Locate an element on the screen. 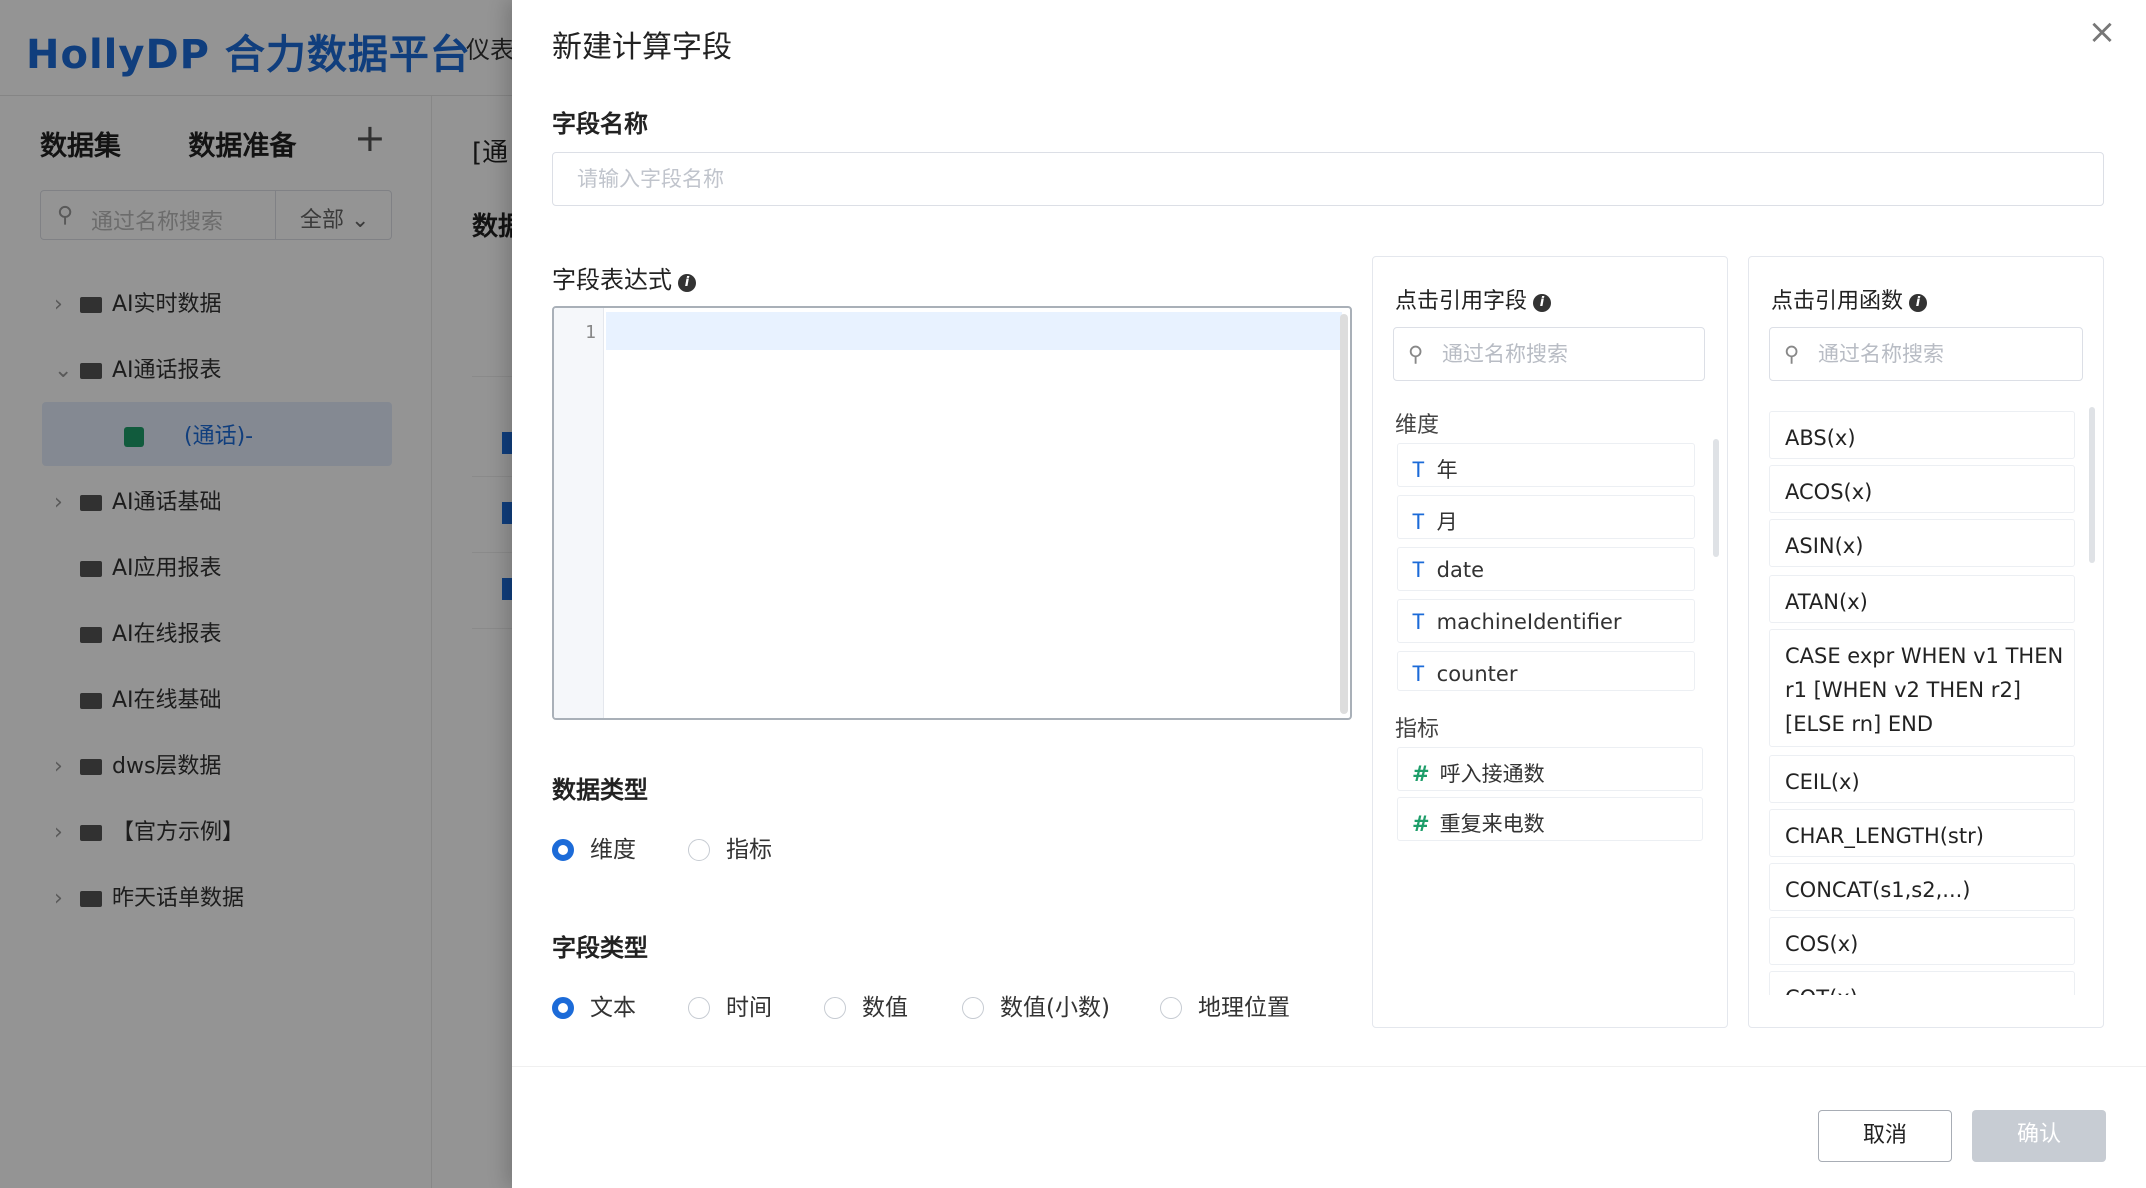 The height and width of the screenshot is (1188, 2146). radio-decimal: 数值(小数) is located at coordinates (1036, 1005).